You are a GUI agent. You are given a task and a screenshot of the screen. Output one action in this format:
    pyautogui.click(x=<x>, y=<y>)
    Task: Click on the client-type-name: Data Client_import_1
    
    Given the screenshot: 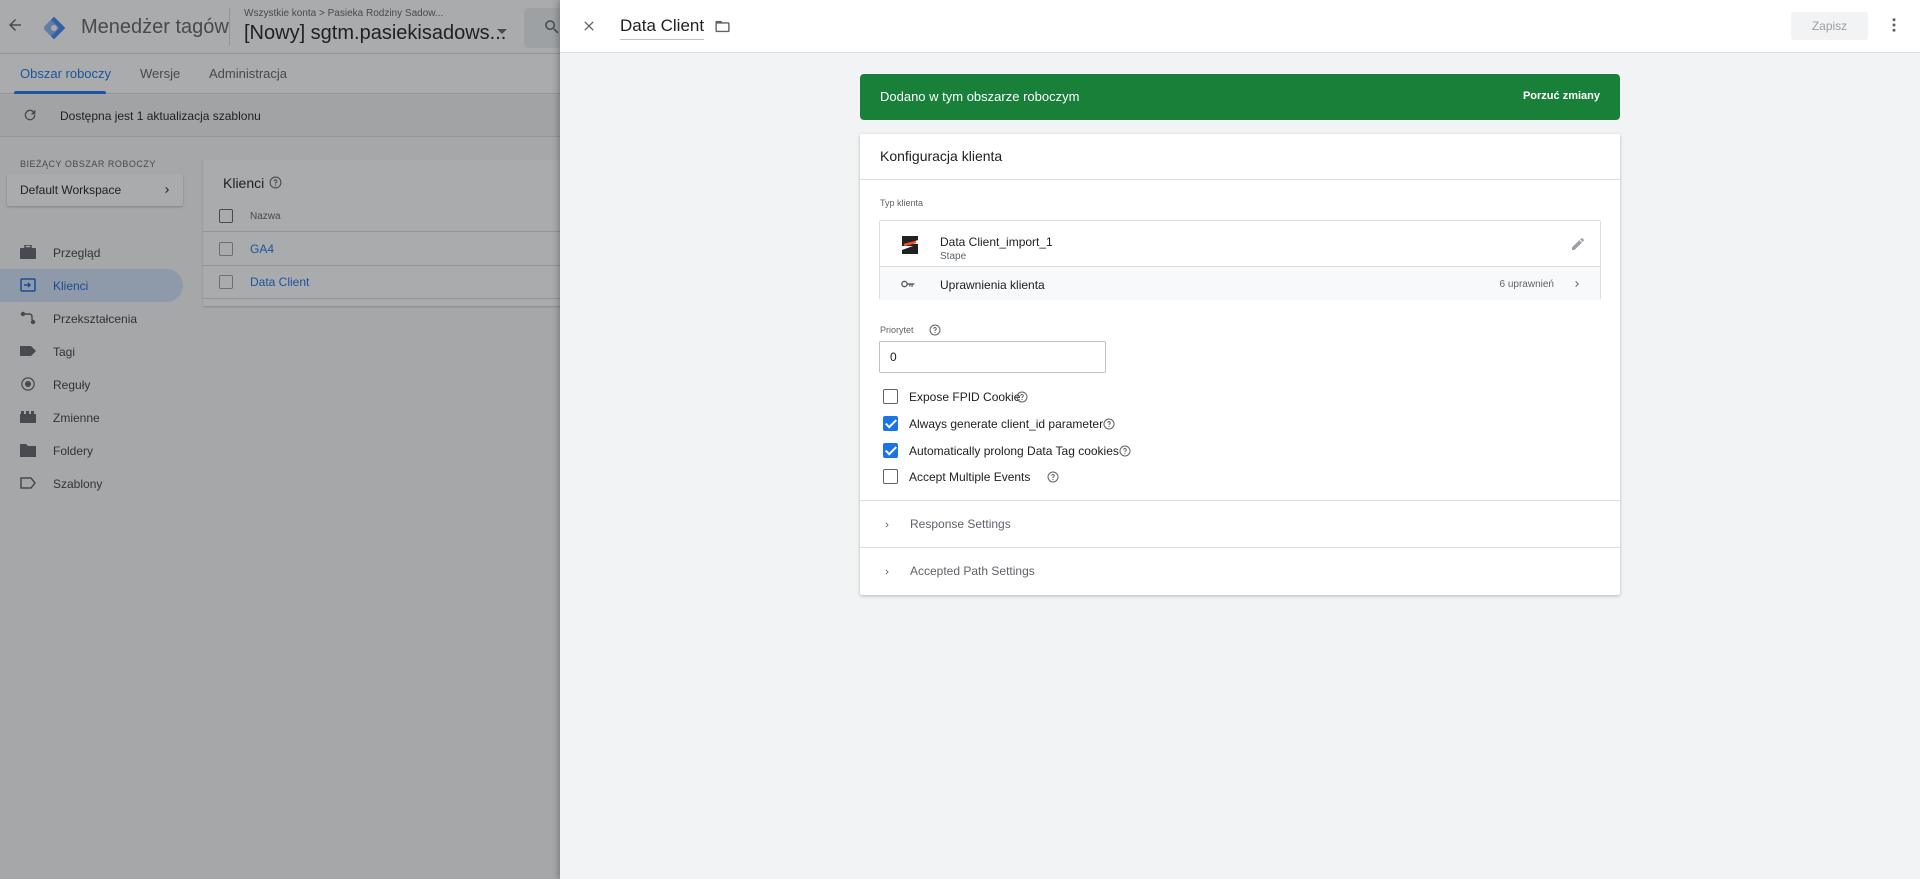 What is the action you would take?
    pyautogui.click(x=996, y=242)
    